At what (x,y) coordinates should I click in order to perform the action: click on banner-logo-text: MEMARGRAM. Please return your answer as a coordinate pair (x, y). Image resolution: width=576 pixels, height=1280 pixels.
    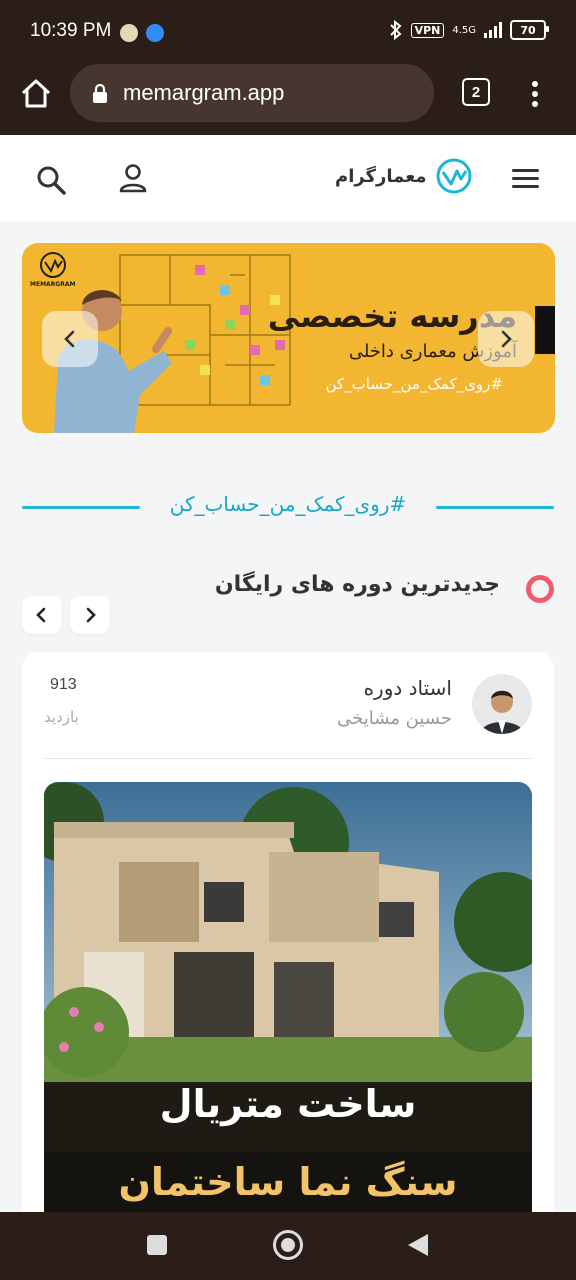
    Looking at the image, I should click on (53, 284).